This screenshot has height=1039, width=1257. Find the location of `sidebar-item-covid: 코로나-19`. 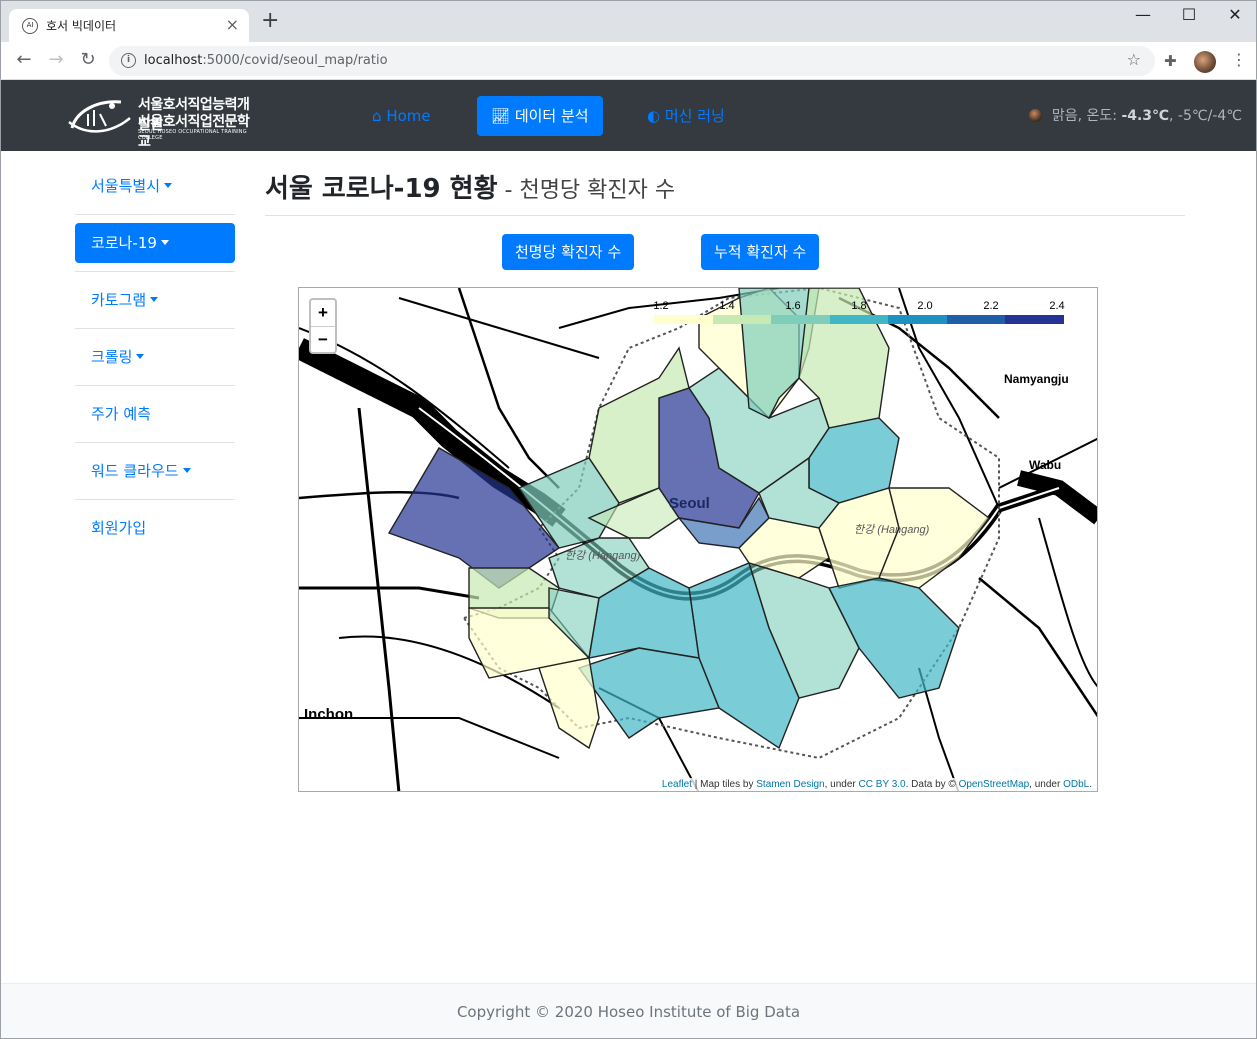

sidebar-item-covid: 코로나-19 is located at coordinates (155, 243).